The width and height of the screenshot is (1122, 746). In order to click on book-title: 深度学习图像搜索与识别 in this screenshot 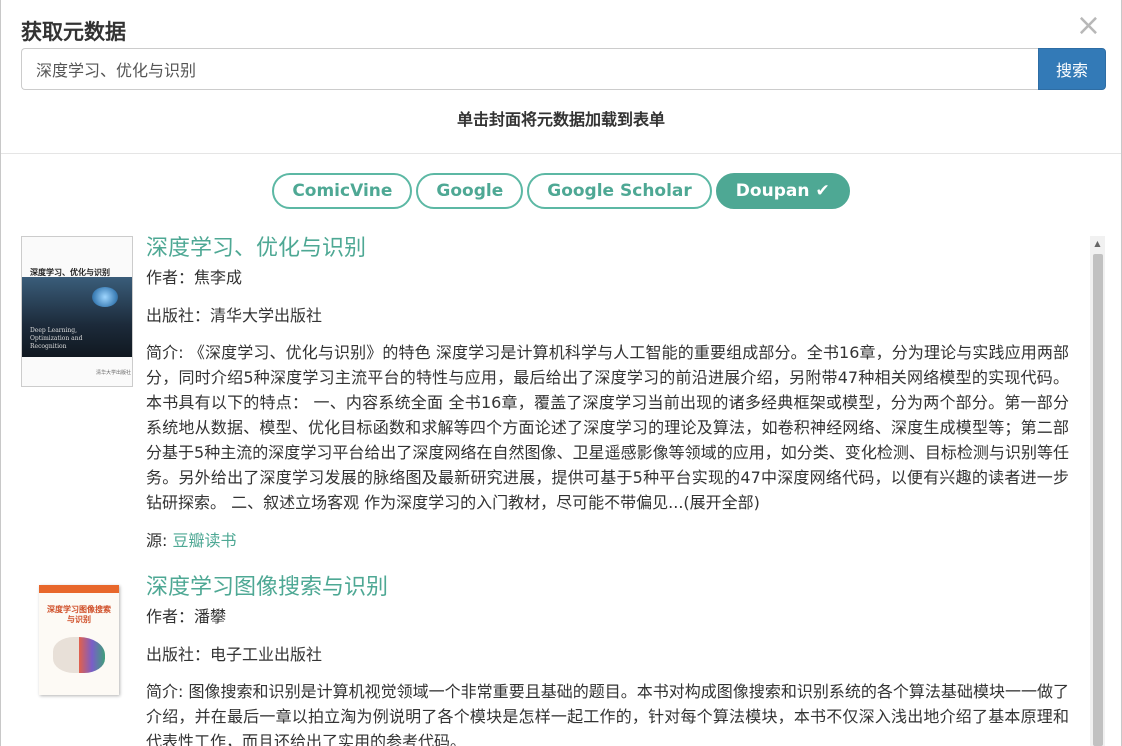, I will do `click(607, 588)`.